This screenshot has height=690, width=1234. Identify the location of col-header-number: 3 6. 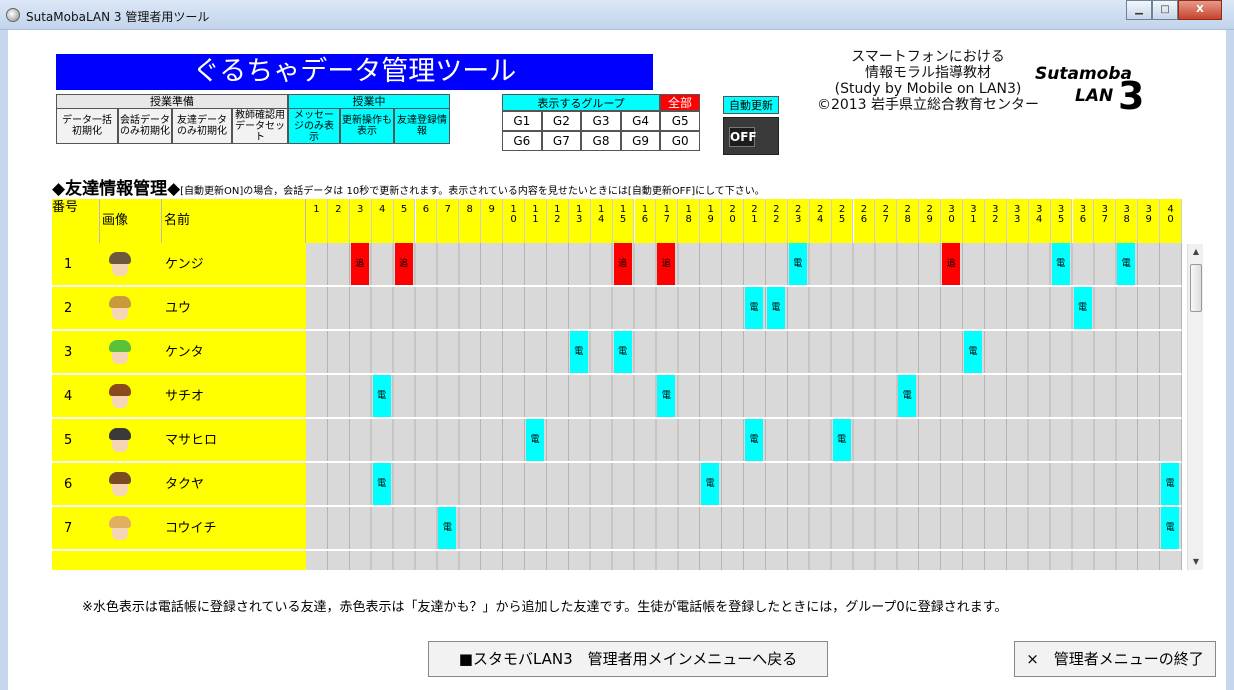
(1083, 221).